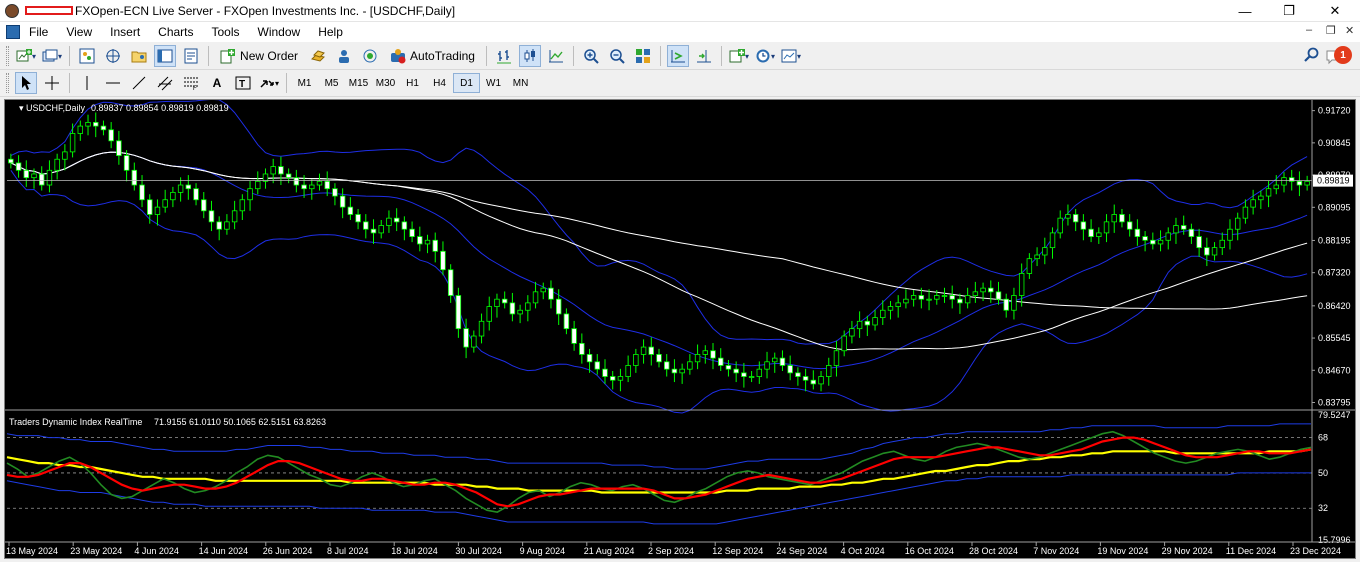 The width and height of the screenshot is (1360, 562). Describe the element at coordinates (412, 83) in the screenshot. I see `timeframe-h1: H1` at that location.